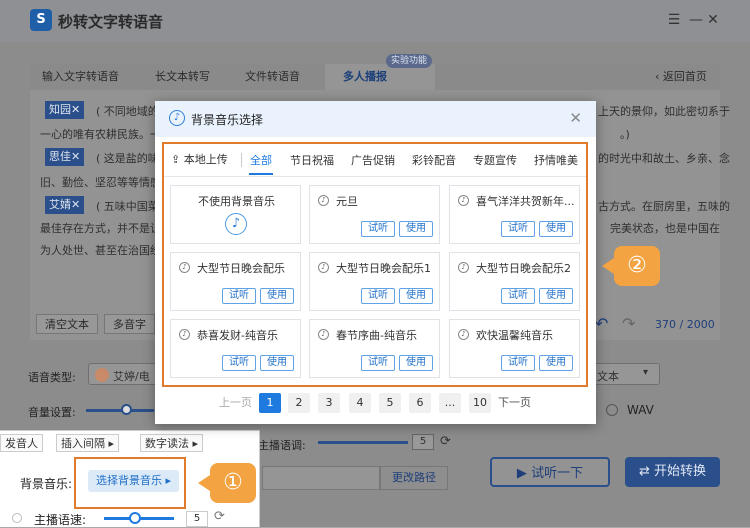 The image size is (750, 528). What do you see at coordinates (130, 483) in the screenshot?
I see `highlight-box-bgm` at bounding box center [130, 483].